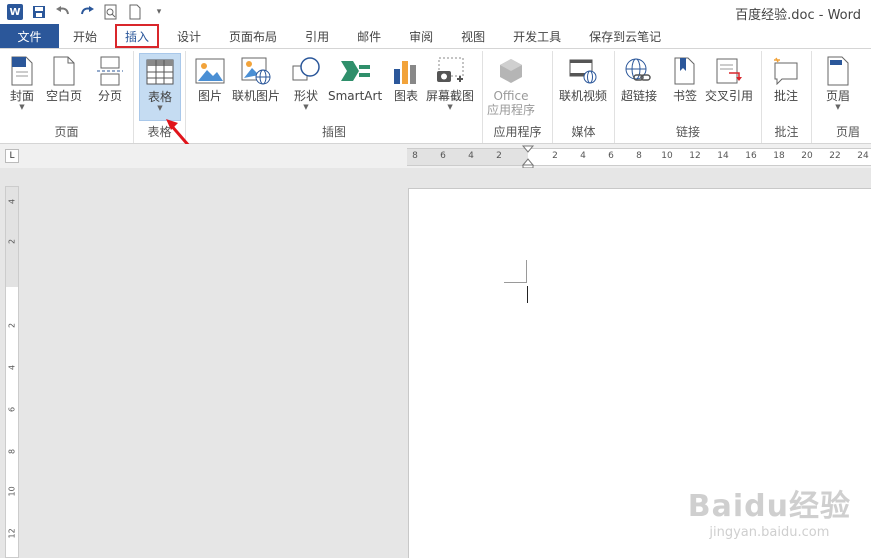  Describe the element at coordinates (189, 36) in the screenshot. I see `tab-design: 设计` at that location.